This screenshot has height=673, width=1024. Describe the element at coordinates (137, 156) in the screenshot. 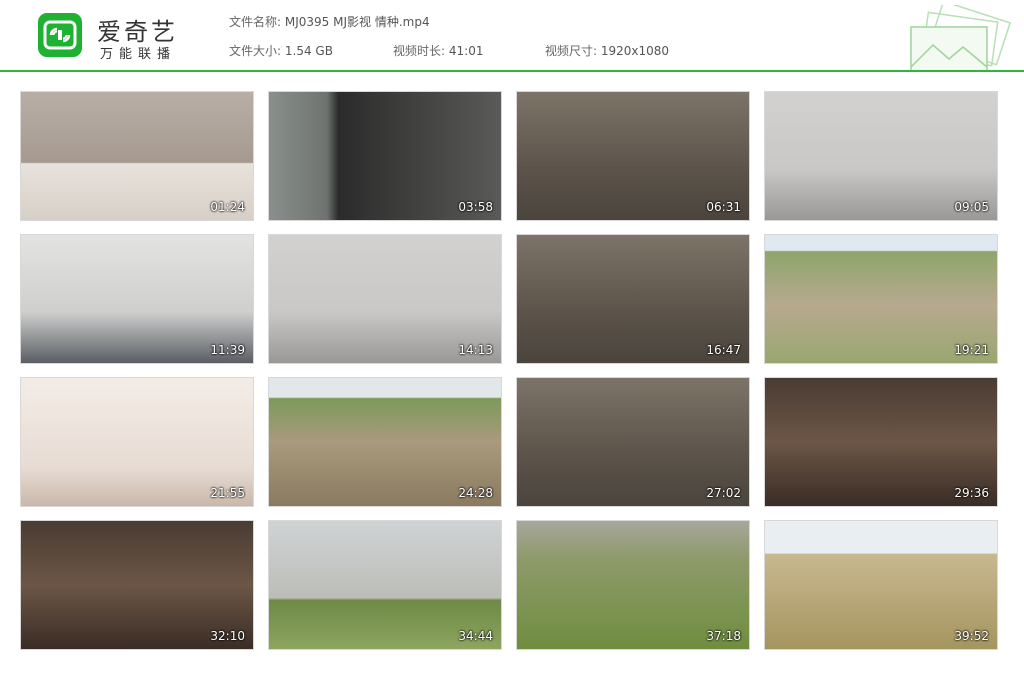

I see `video-thumbnail: 01:24` at that location.